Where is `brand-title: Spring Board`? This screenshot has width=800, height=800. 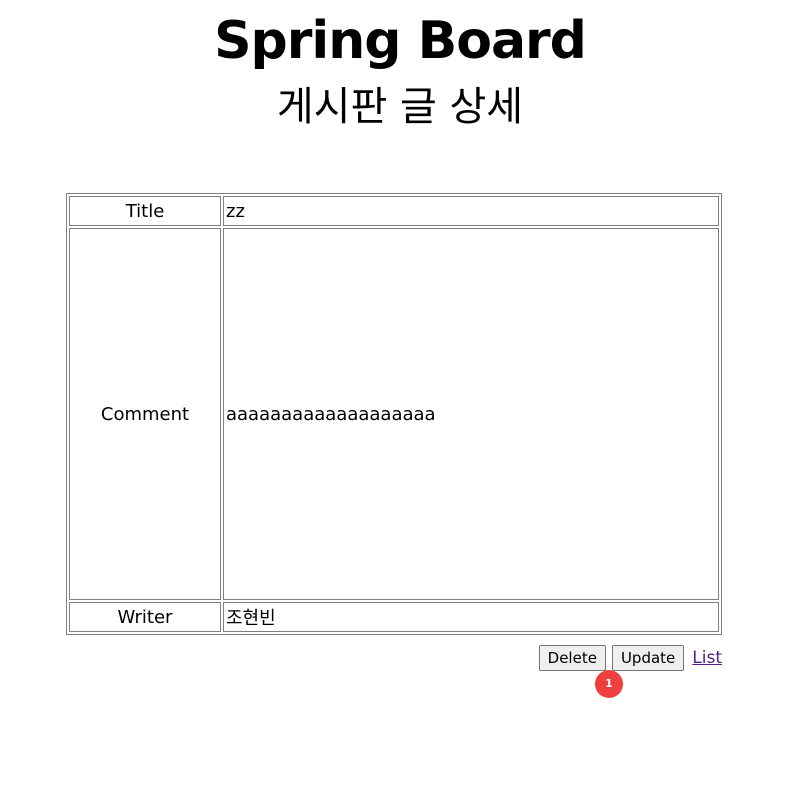
brand-title: Spring Board is located at coordinates (400, 41).